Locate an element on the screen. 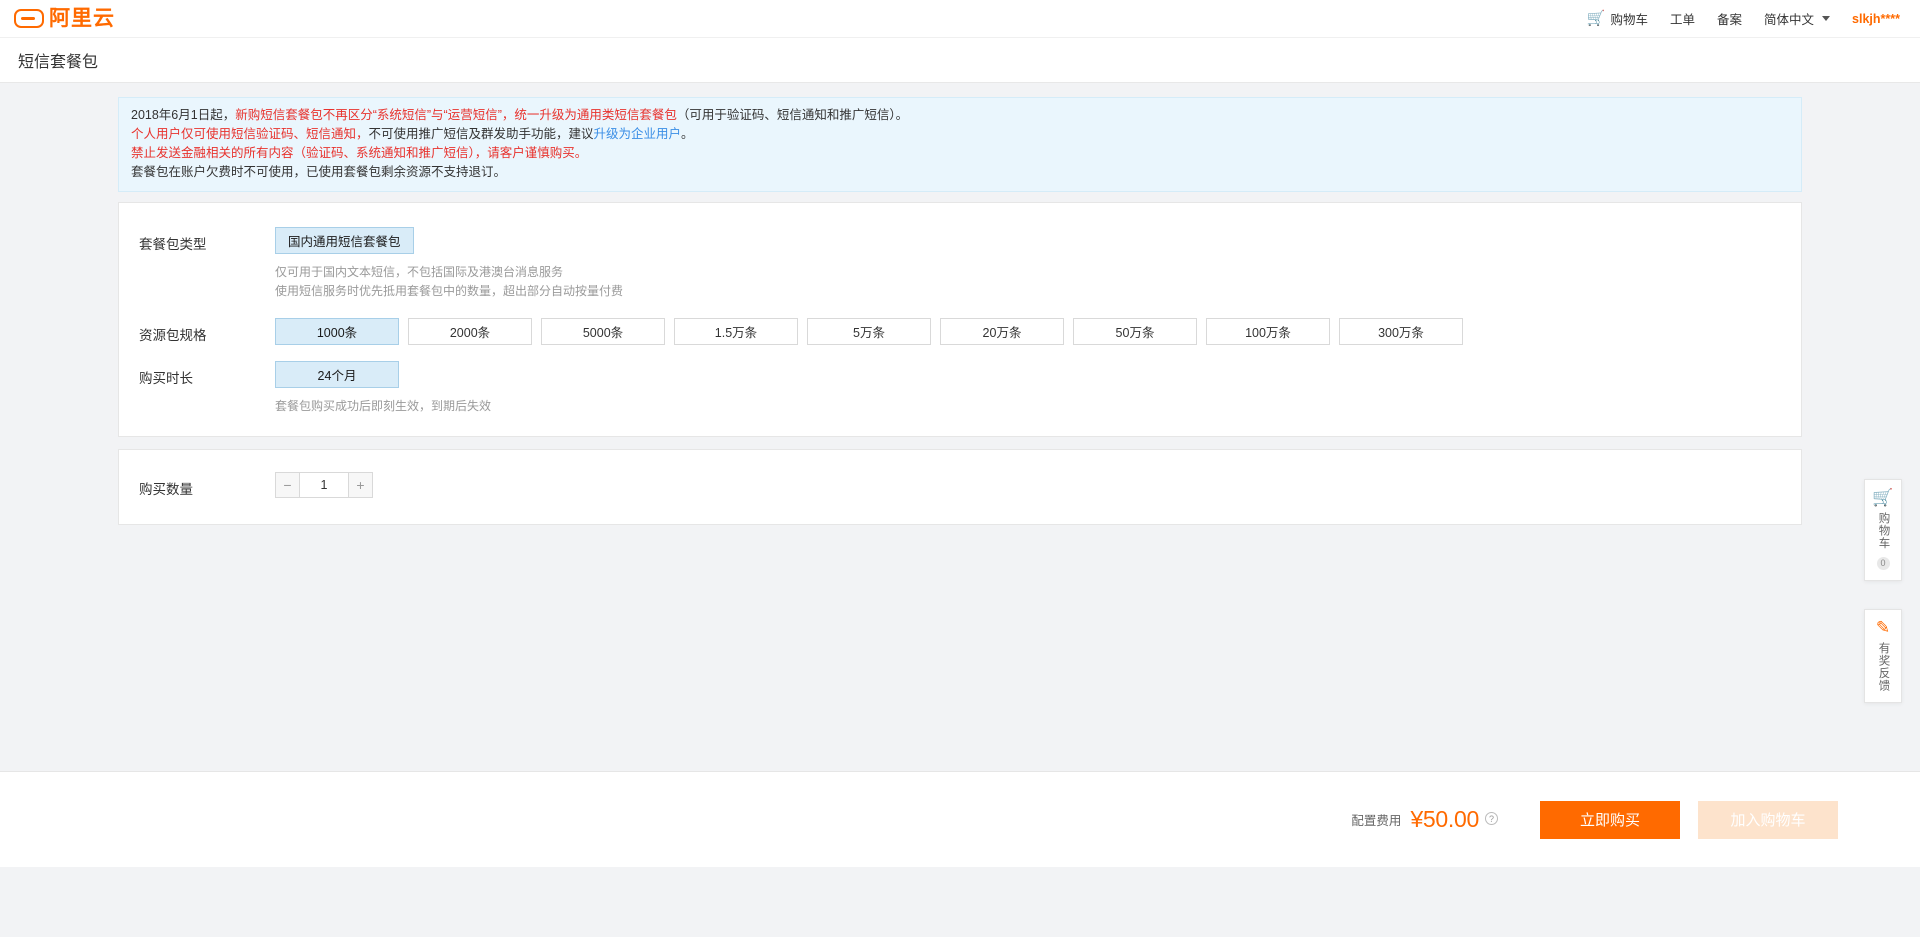 This screenshot has width=1920, height=937. package-type-options: 国内通用短信套餐包 is located at coordinates (1038, 240).